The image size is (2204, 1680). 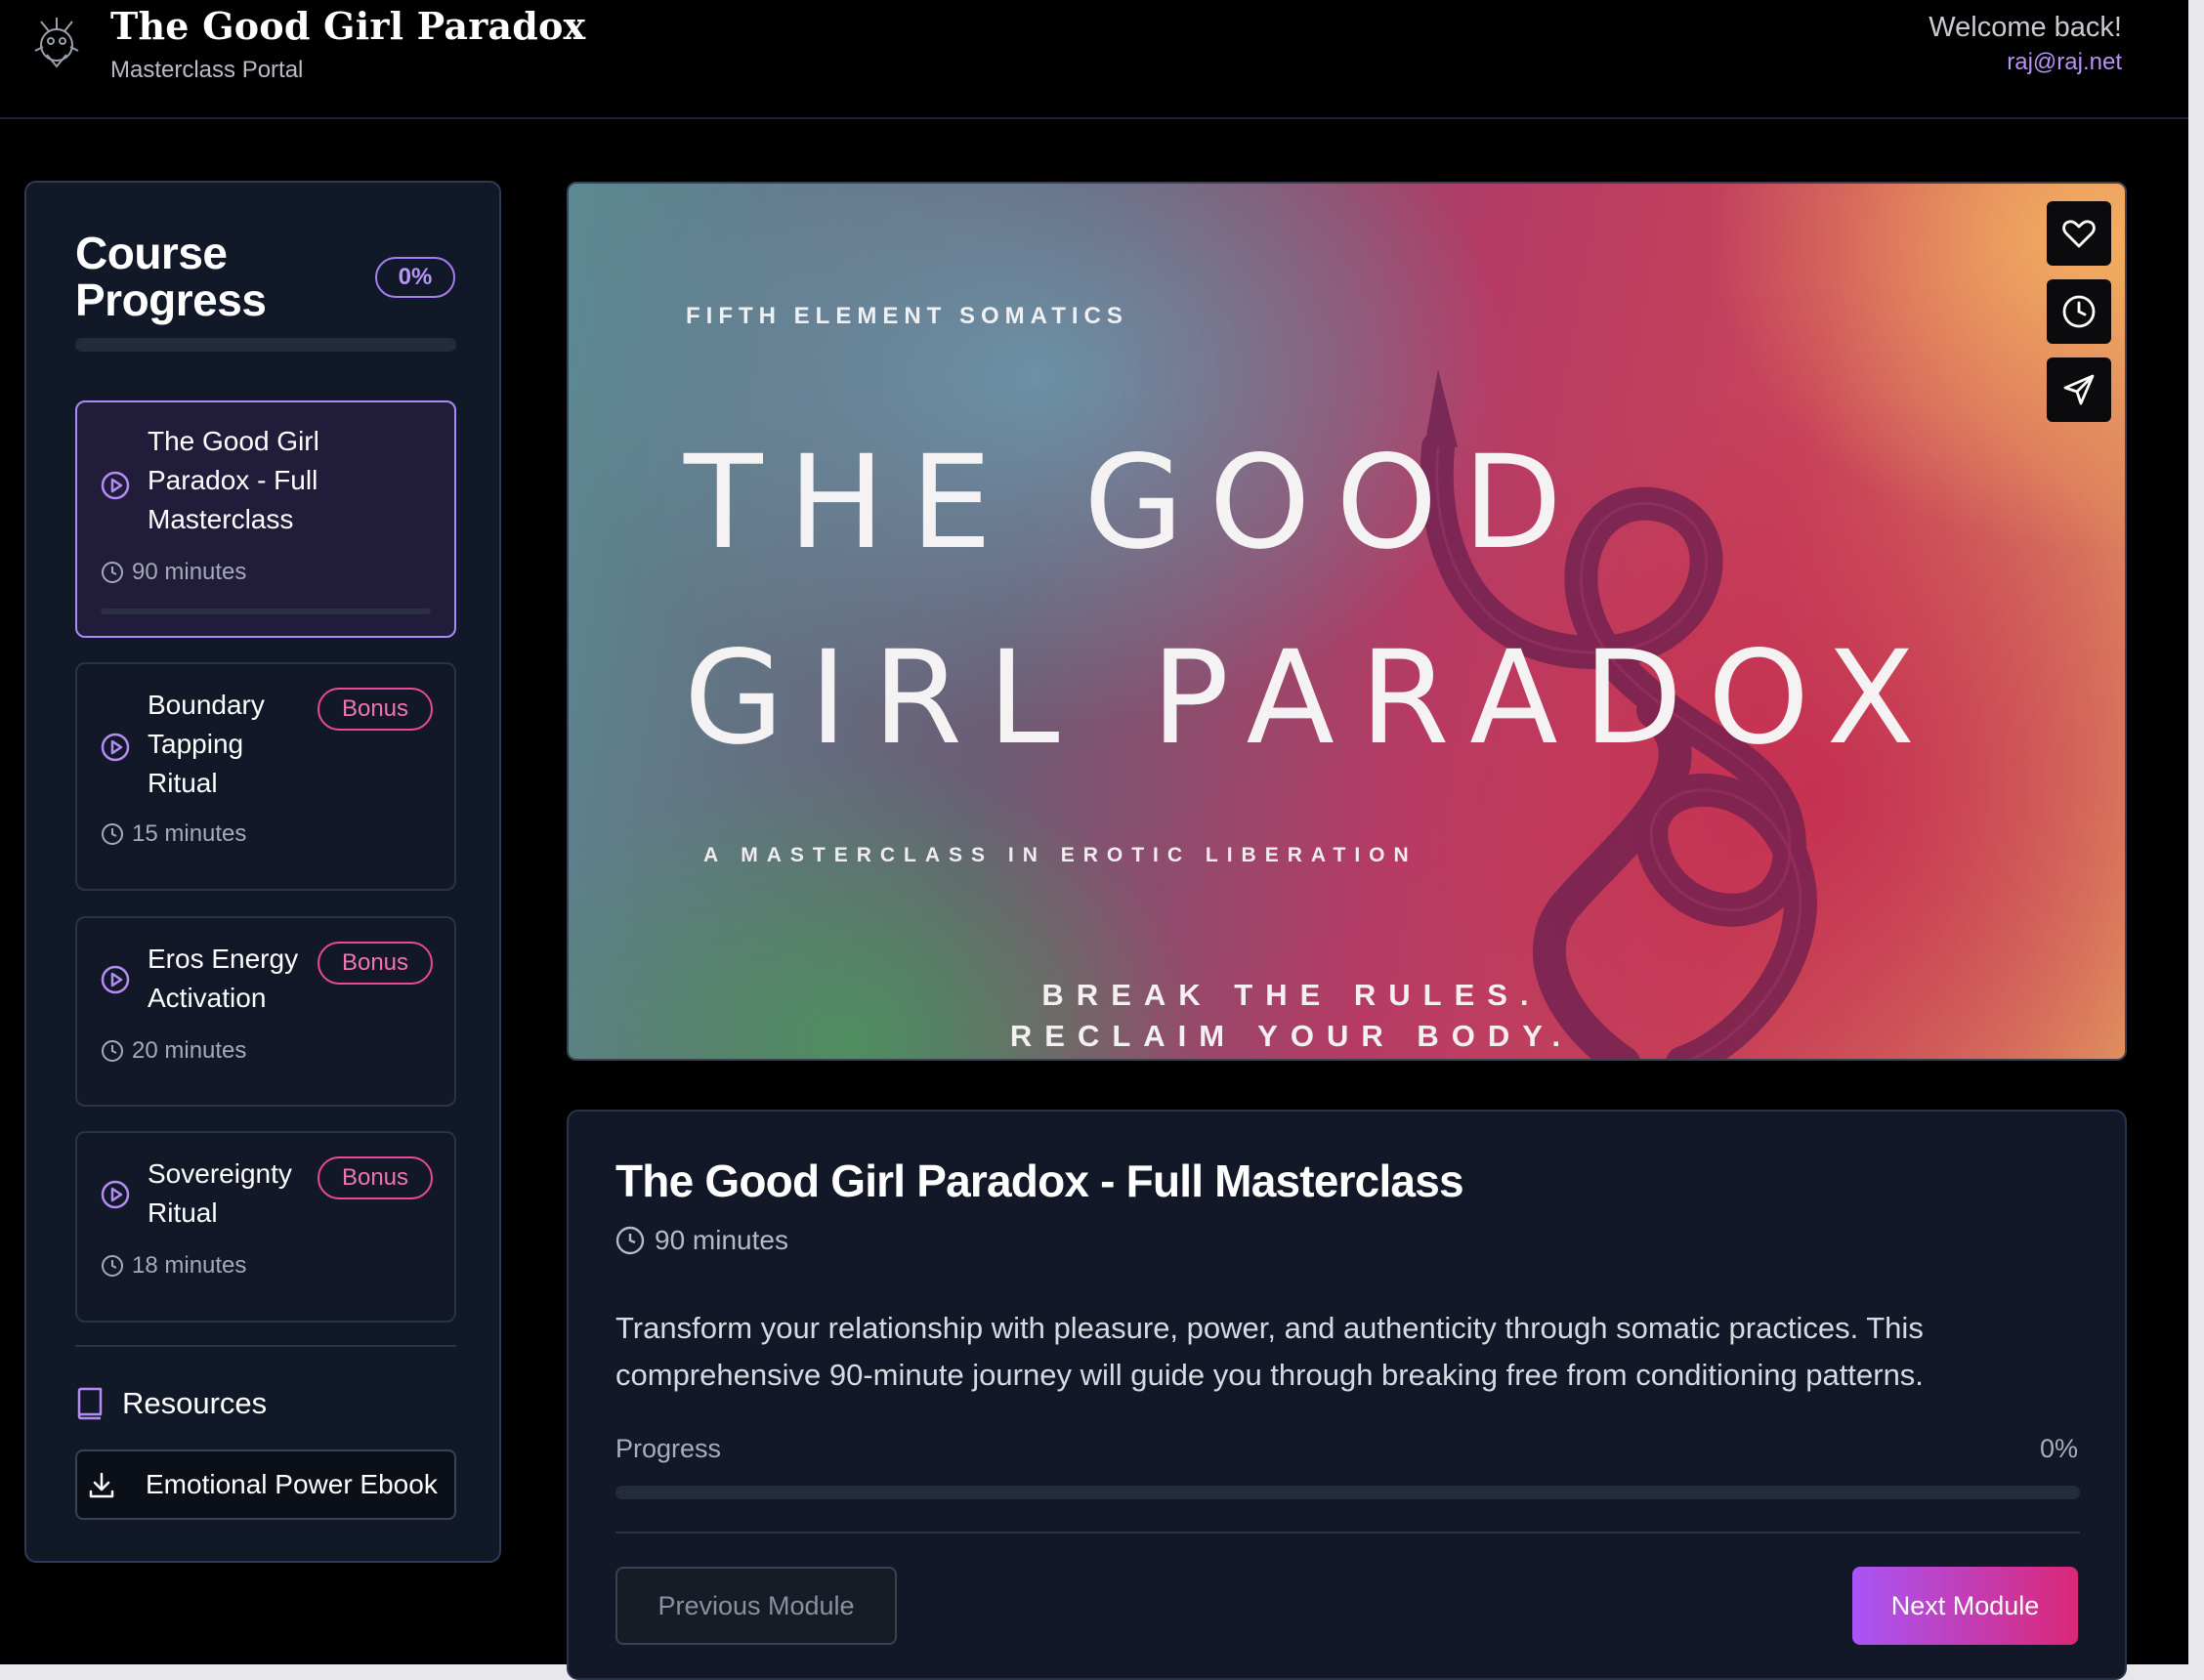 What do you see at coordinates (348, 26) in the screenshot?
I see `brand-title: The Good Girl Paradox` at bounding box center [348, 26].